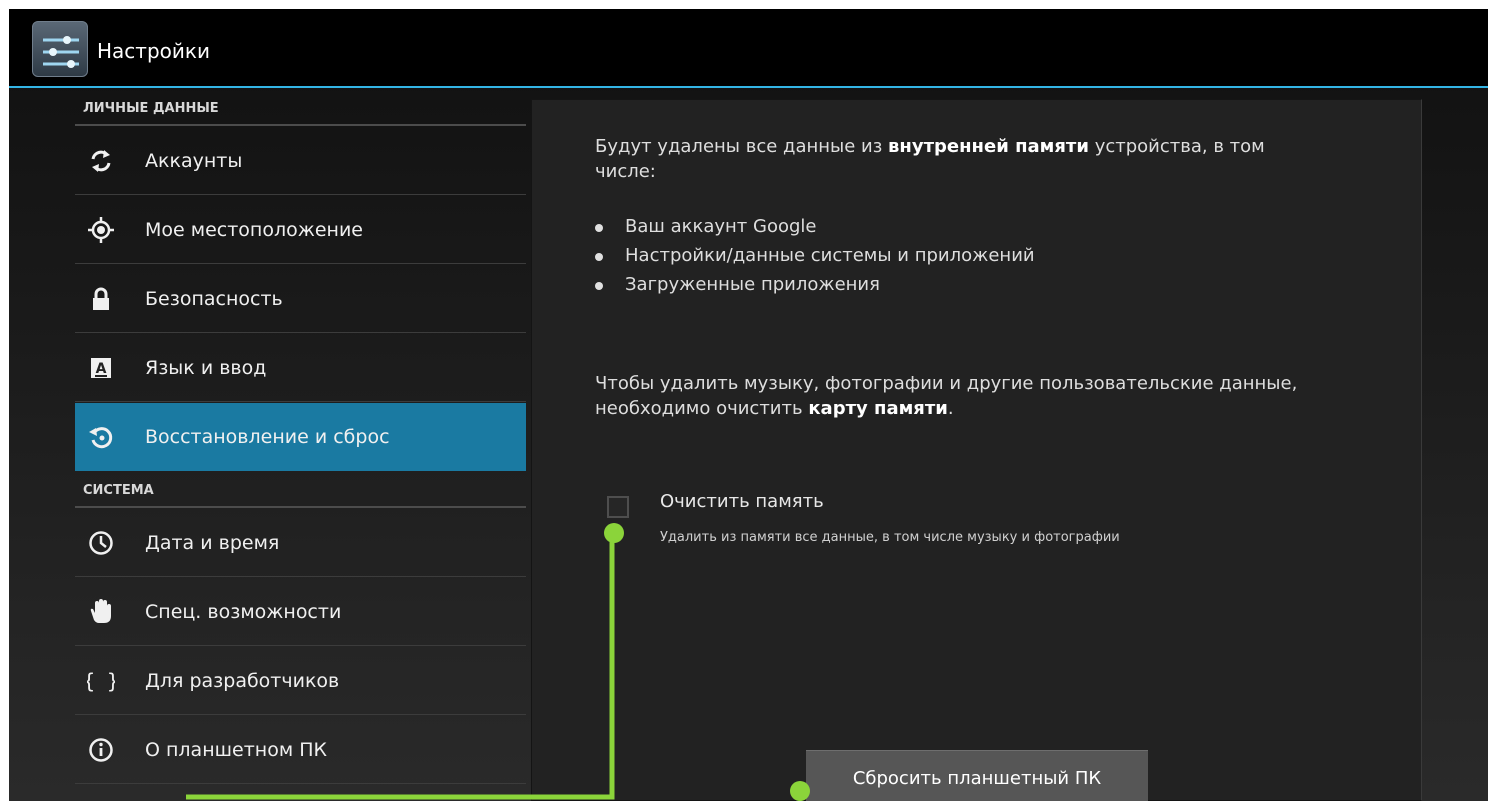 The width and height of the screenshot is (1488, 801). What do you see at coordinates (267, 437) in the screenshot?
I see `sidebar-item-label: Восстановление и сброс` at bounding box center [267, 437].